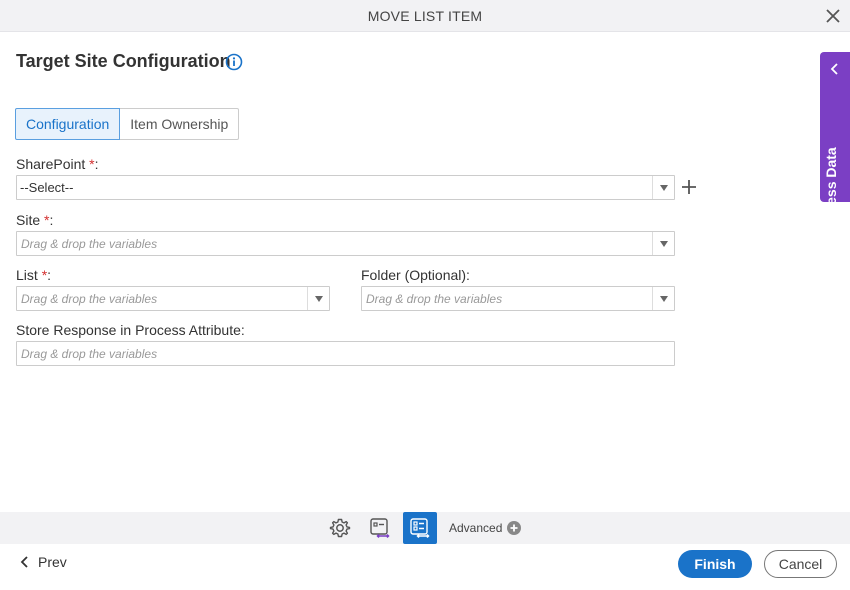 The height and width of the screenshot is (590, 850). What do you see at coordinates (89, 243) in the screenshot?
I see `site-placeholder: Drag & drop the variables` at bounding box center [89, 243].